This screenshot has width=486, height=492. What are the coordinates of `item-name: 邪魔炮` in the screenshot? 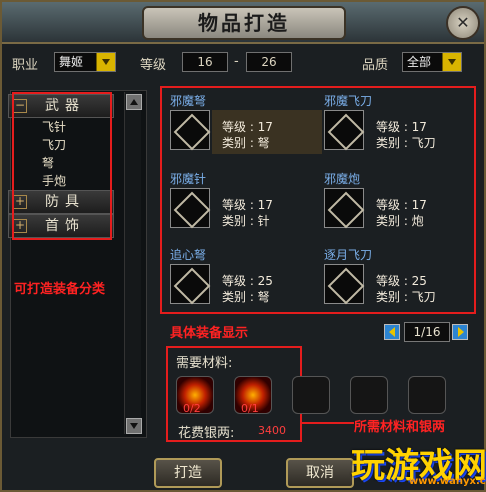 It's located at (342, 179).